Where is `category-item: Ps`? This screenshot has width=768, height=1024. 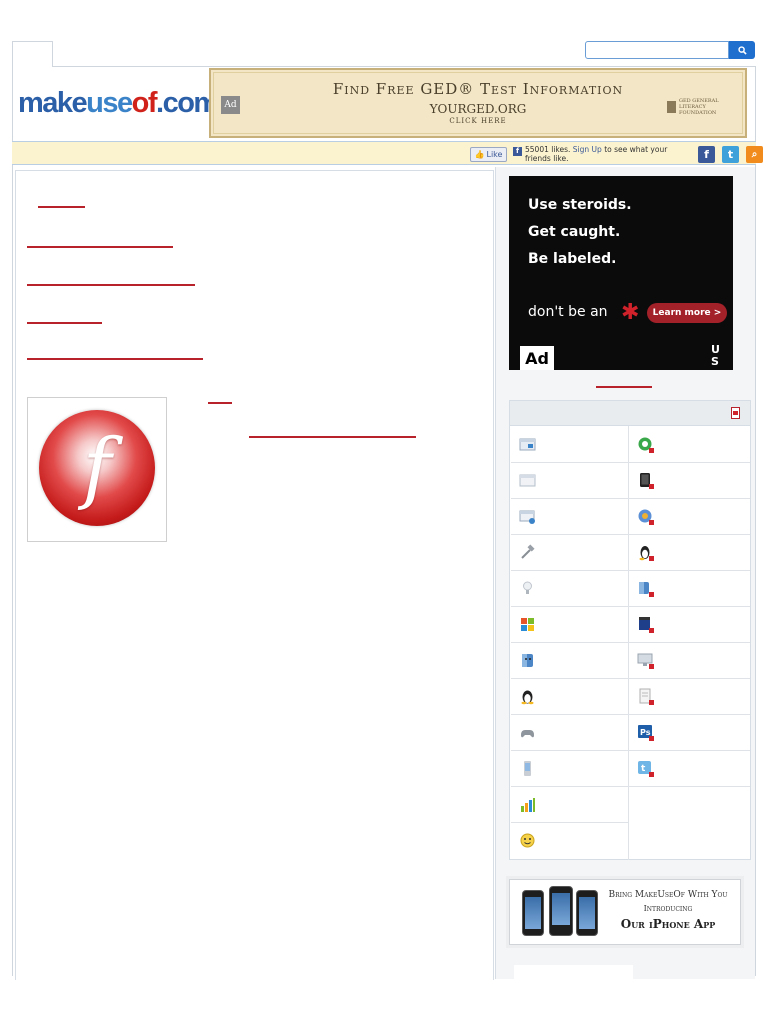 category-item: Ps is located at coordinates (689, 733).